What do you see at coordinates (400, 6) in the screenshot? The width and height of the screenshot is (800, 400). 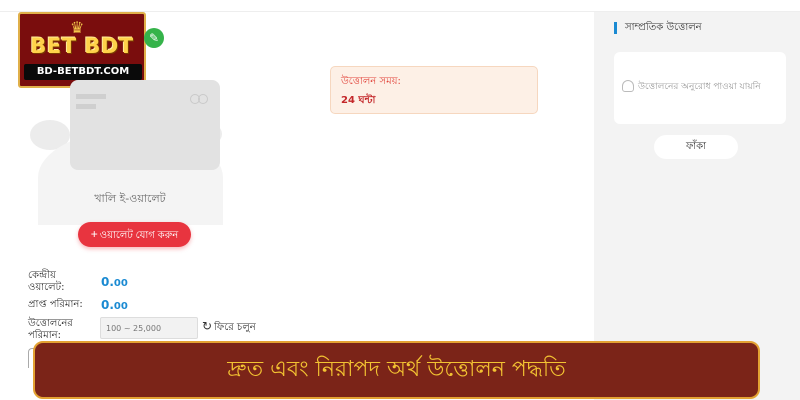 I see `top-bar` at bounding box center [400, 6].